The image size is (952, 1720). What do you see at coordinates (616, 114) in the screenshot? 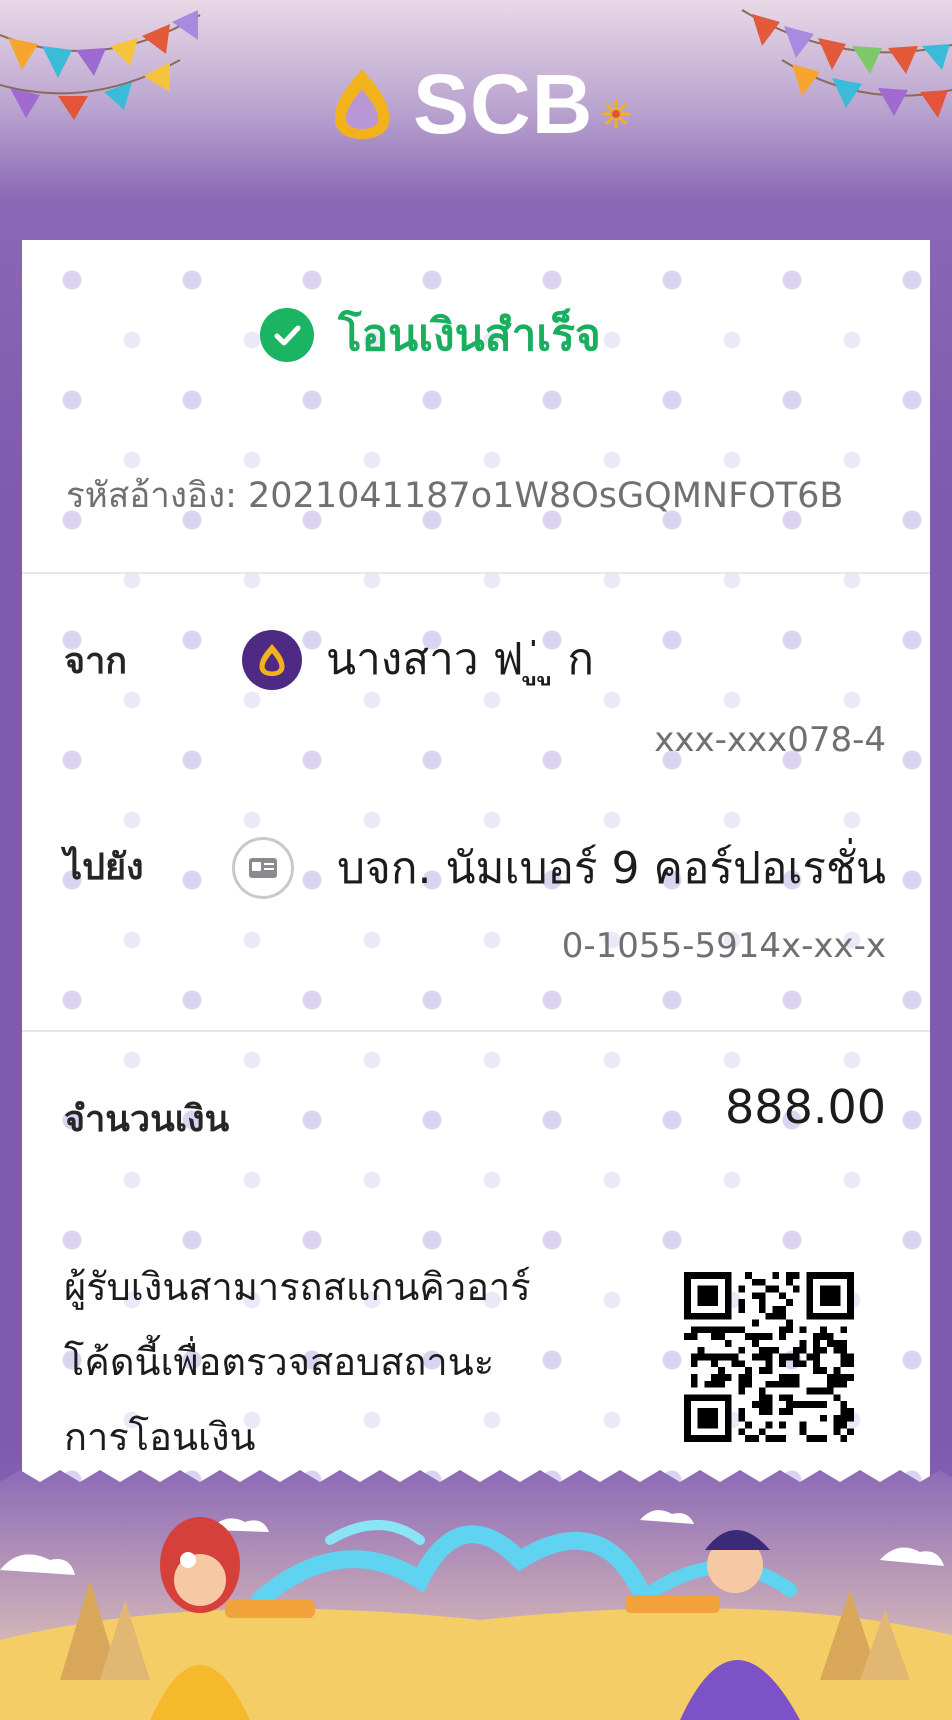
I see `sparkle-icon` at bounding box center [616, 114].